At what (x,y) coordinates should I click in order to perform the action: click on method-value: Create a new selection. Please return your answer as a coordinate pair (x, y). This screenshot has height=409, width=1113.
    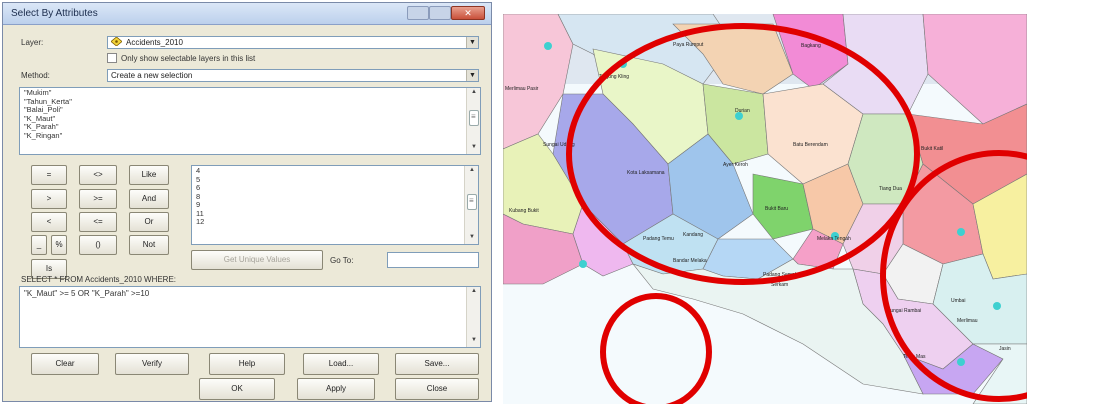
    Looking at the image, I should click on (152, 75).